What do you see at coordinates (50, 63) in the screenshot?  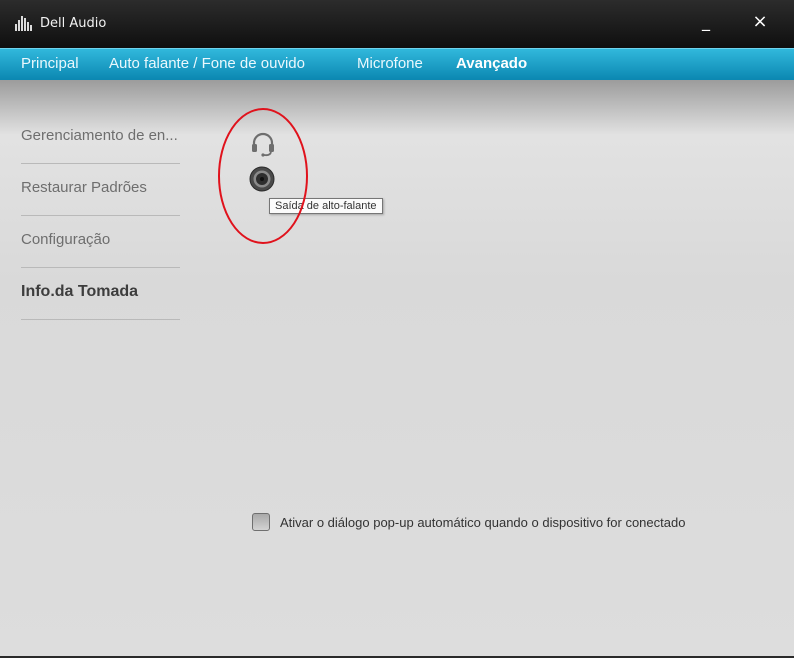 I see `tab-principal: Principal` at bounding box center [50, 63].